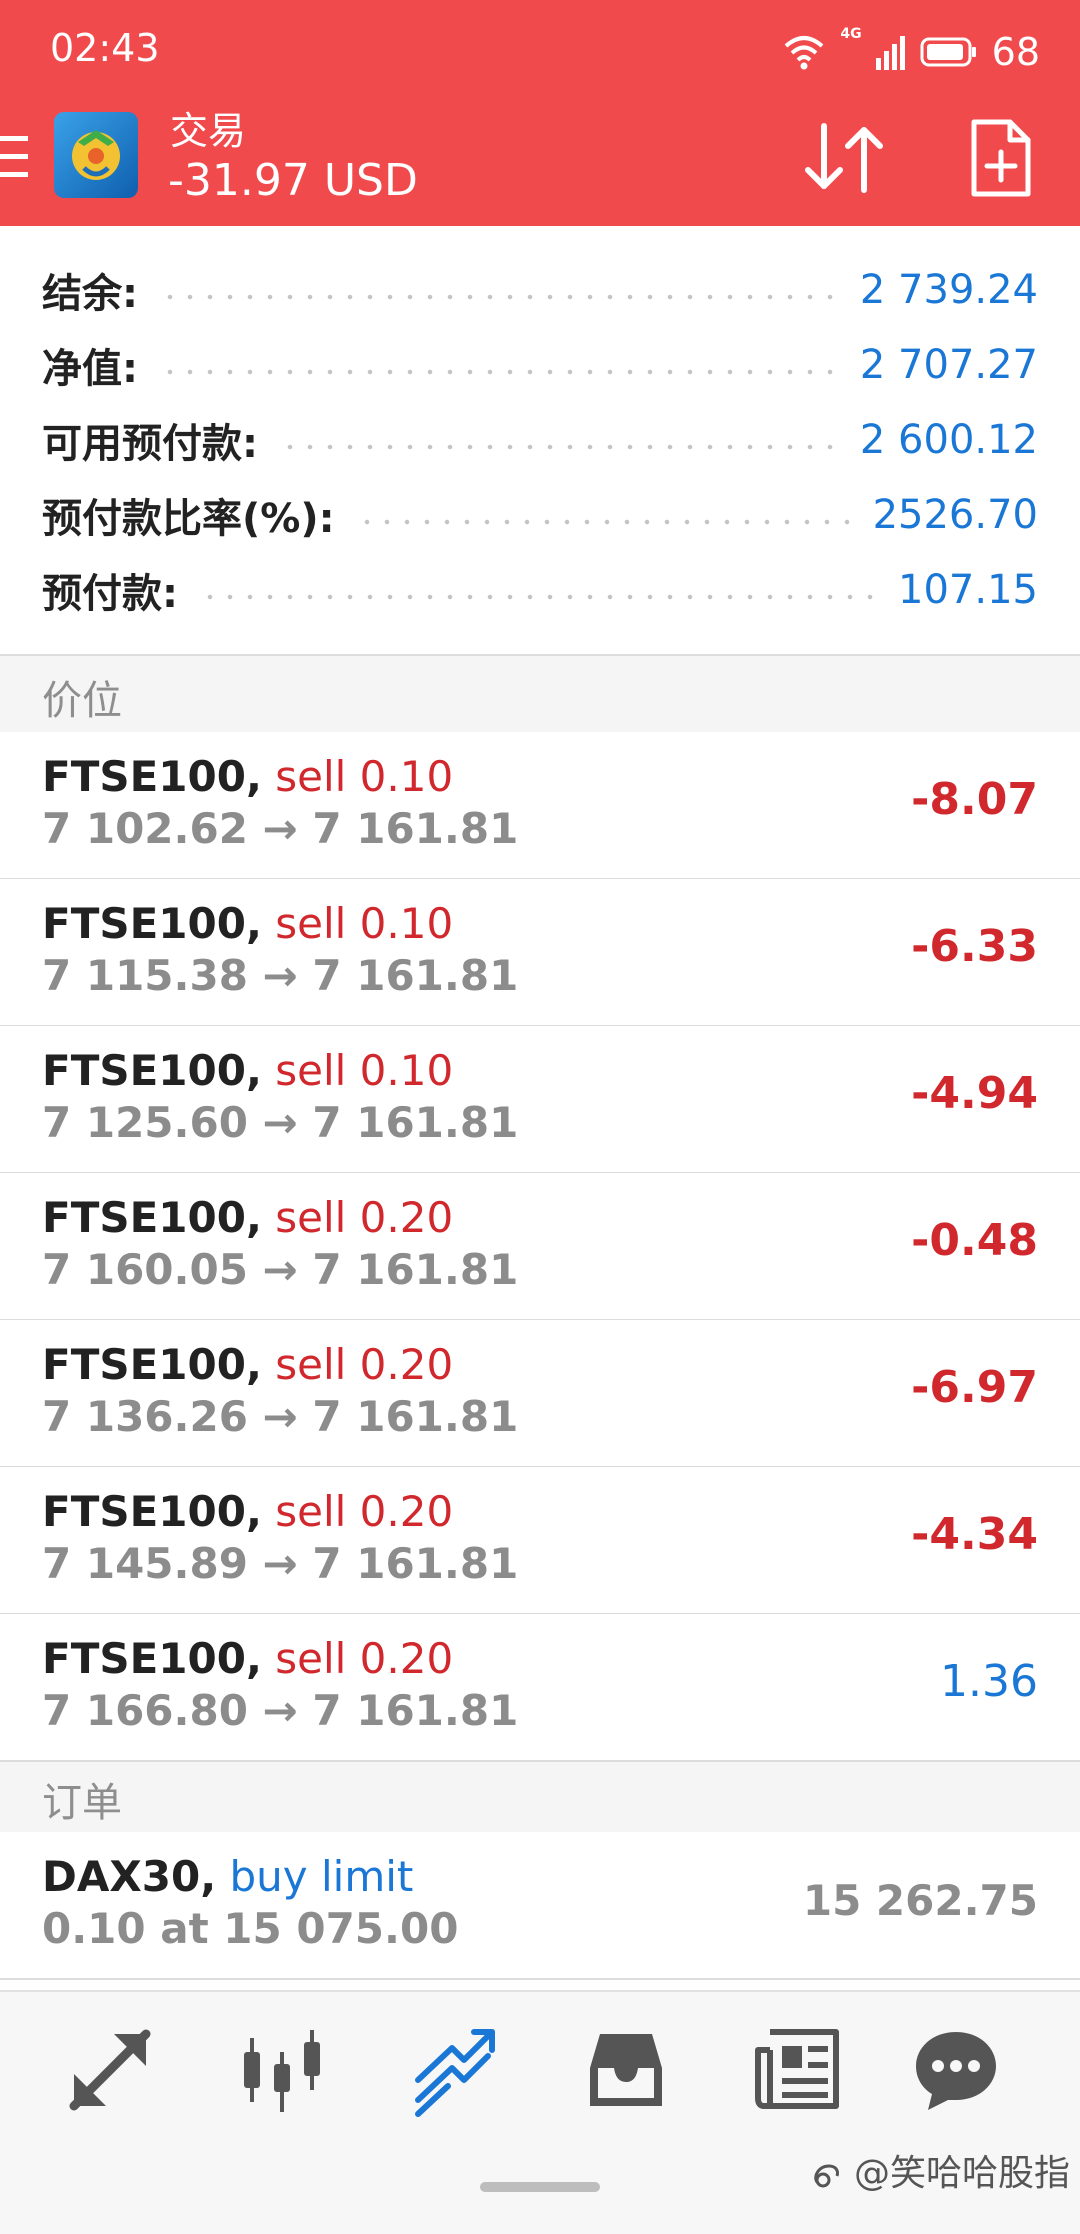  I want to click on status-icons: 4G 68, so click(911, 52).